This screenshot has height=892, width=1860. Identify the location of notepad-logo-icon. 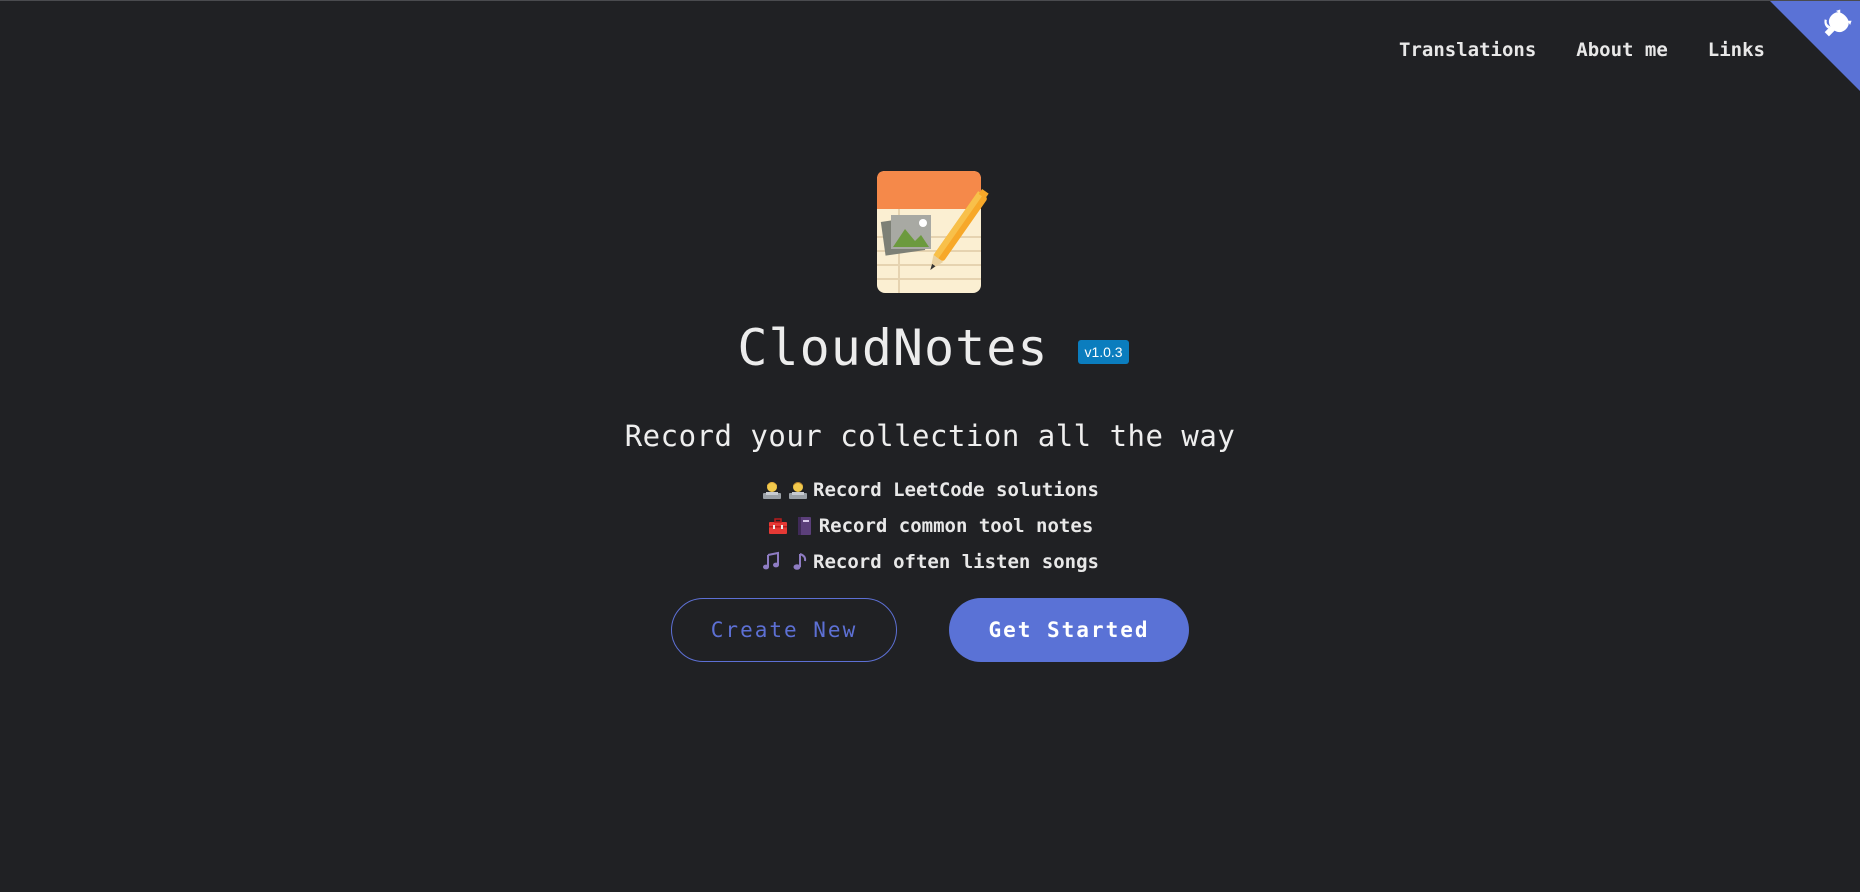
(933, 232).